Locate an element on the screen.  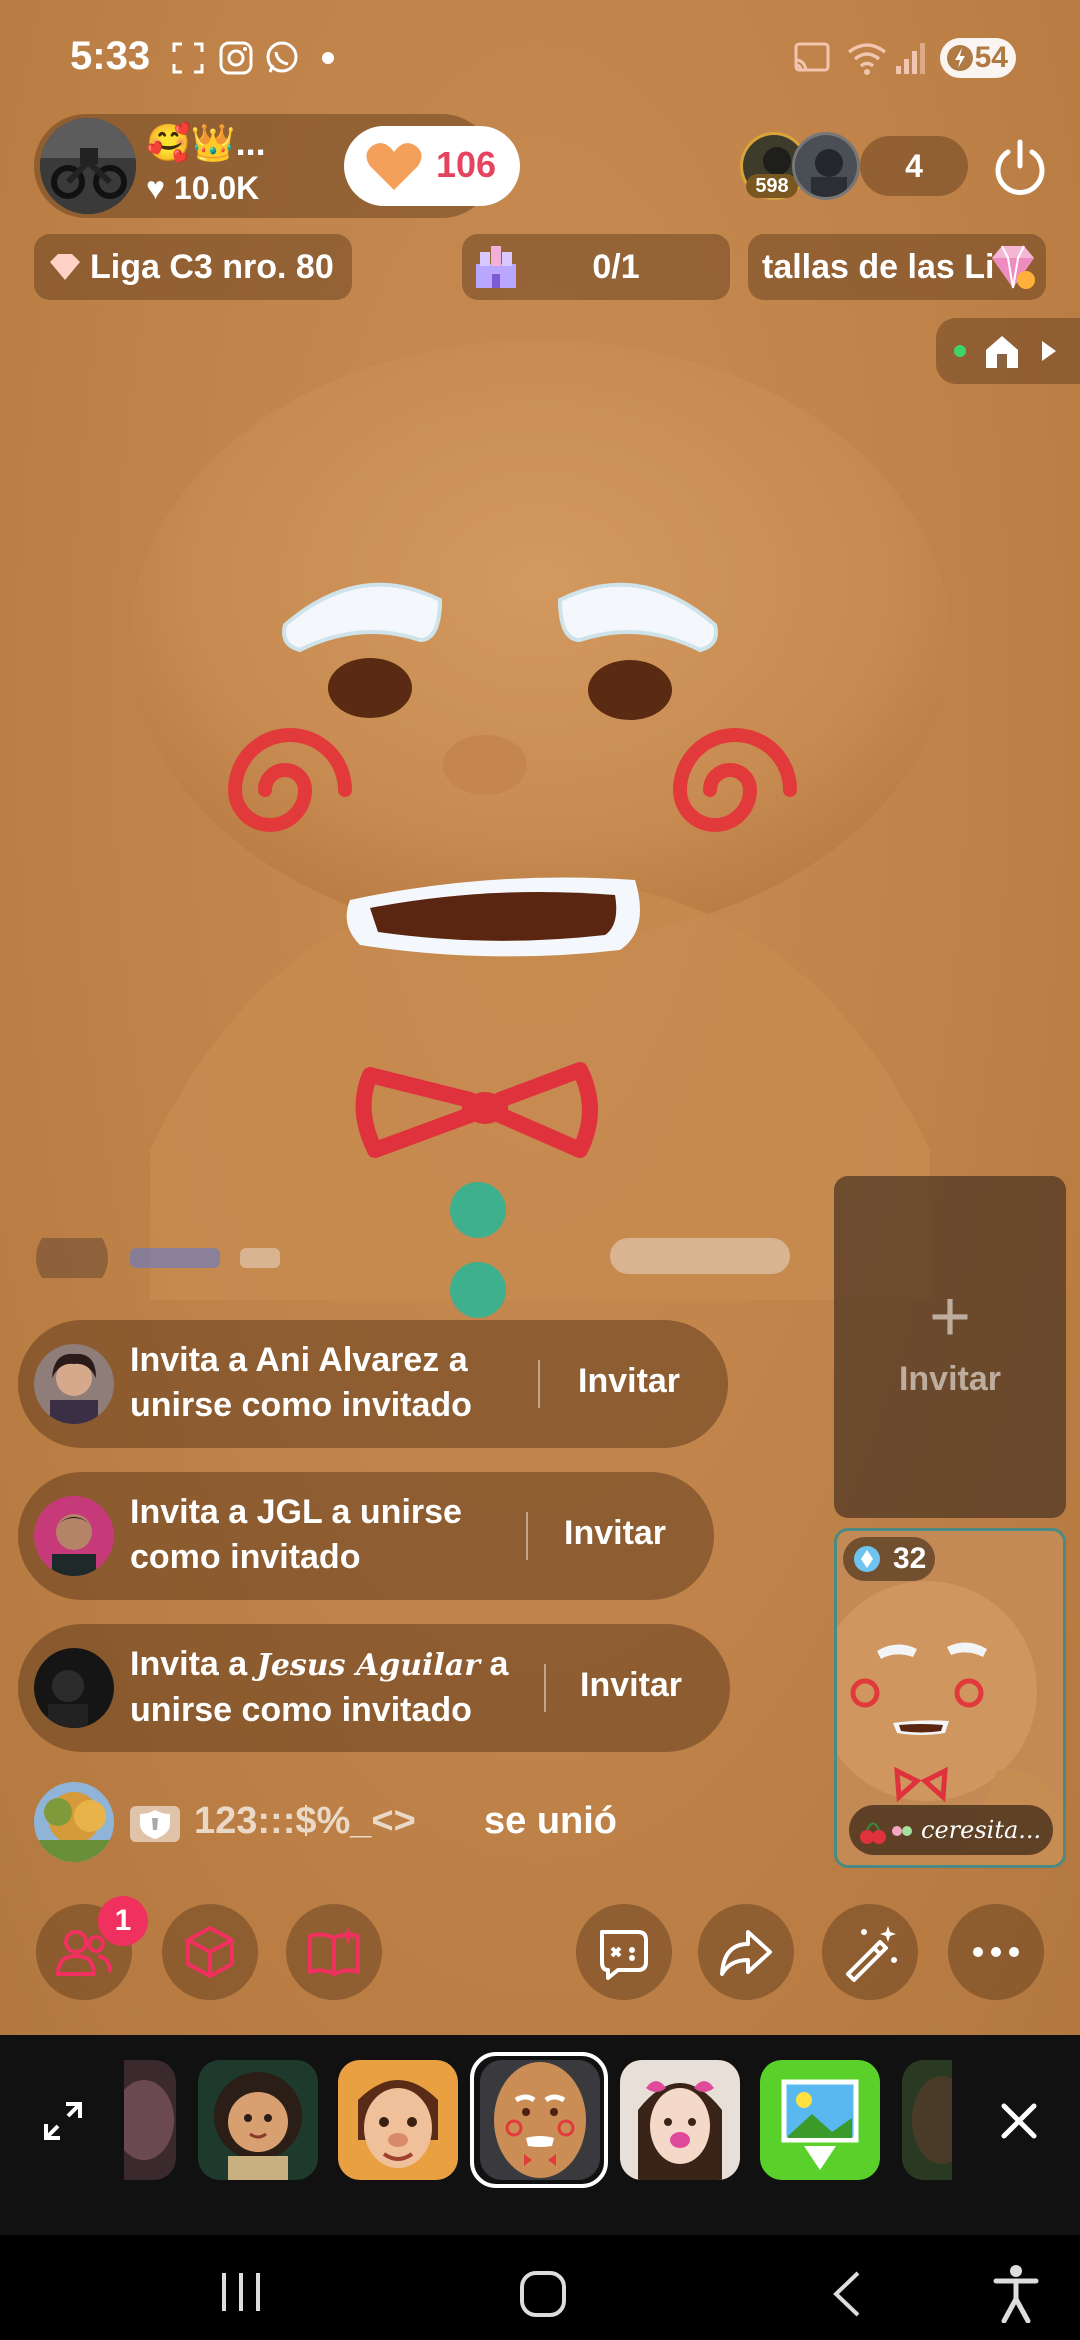
effects-button is located at coordinates (210, 1952).